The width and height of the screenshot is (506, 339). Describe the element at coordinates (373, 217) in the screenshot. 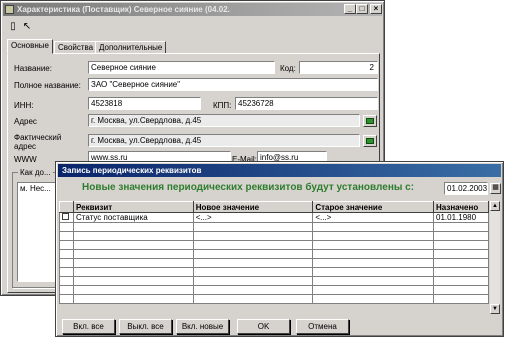

I see `row-old-value: <...>` at that location.